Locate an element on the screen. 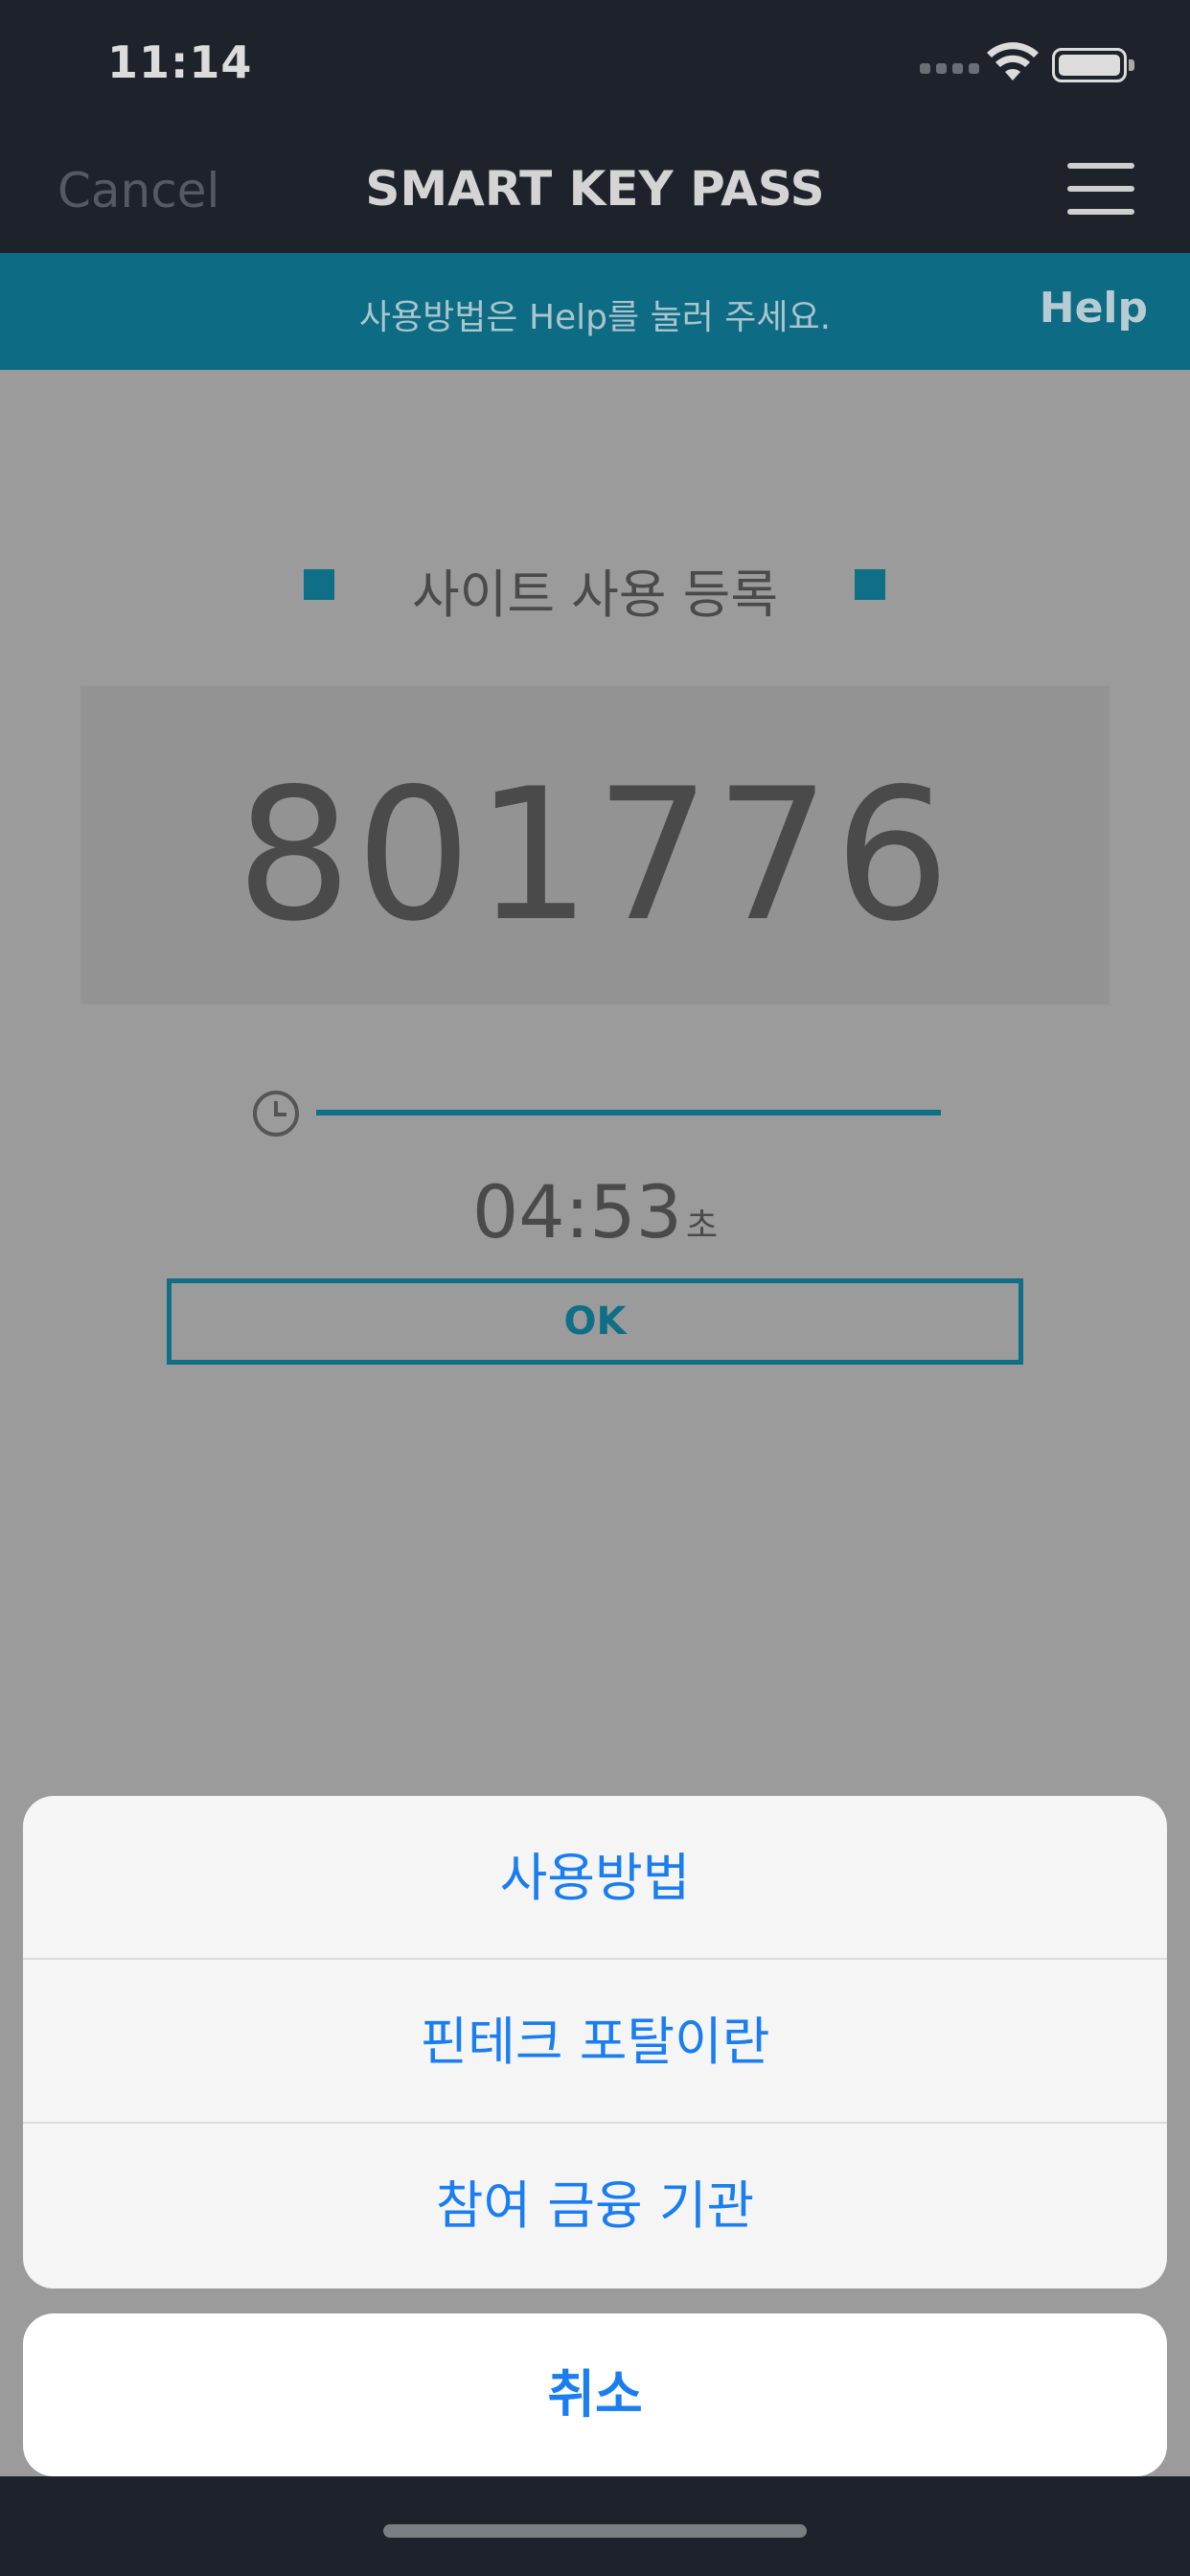 Image resolution: width=1190 pixels, height=2576 pixels. timer-progress-bar is located at coordinates (629, 1113).